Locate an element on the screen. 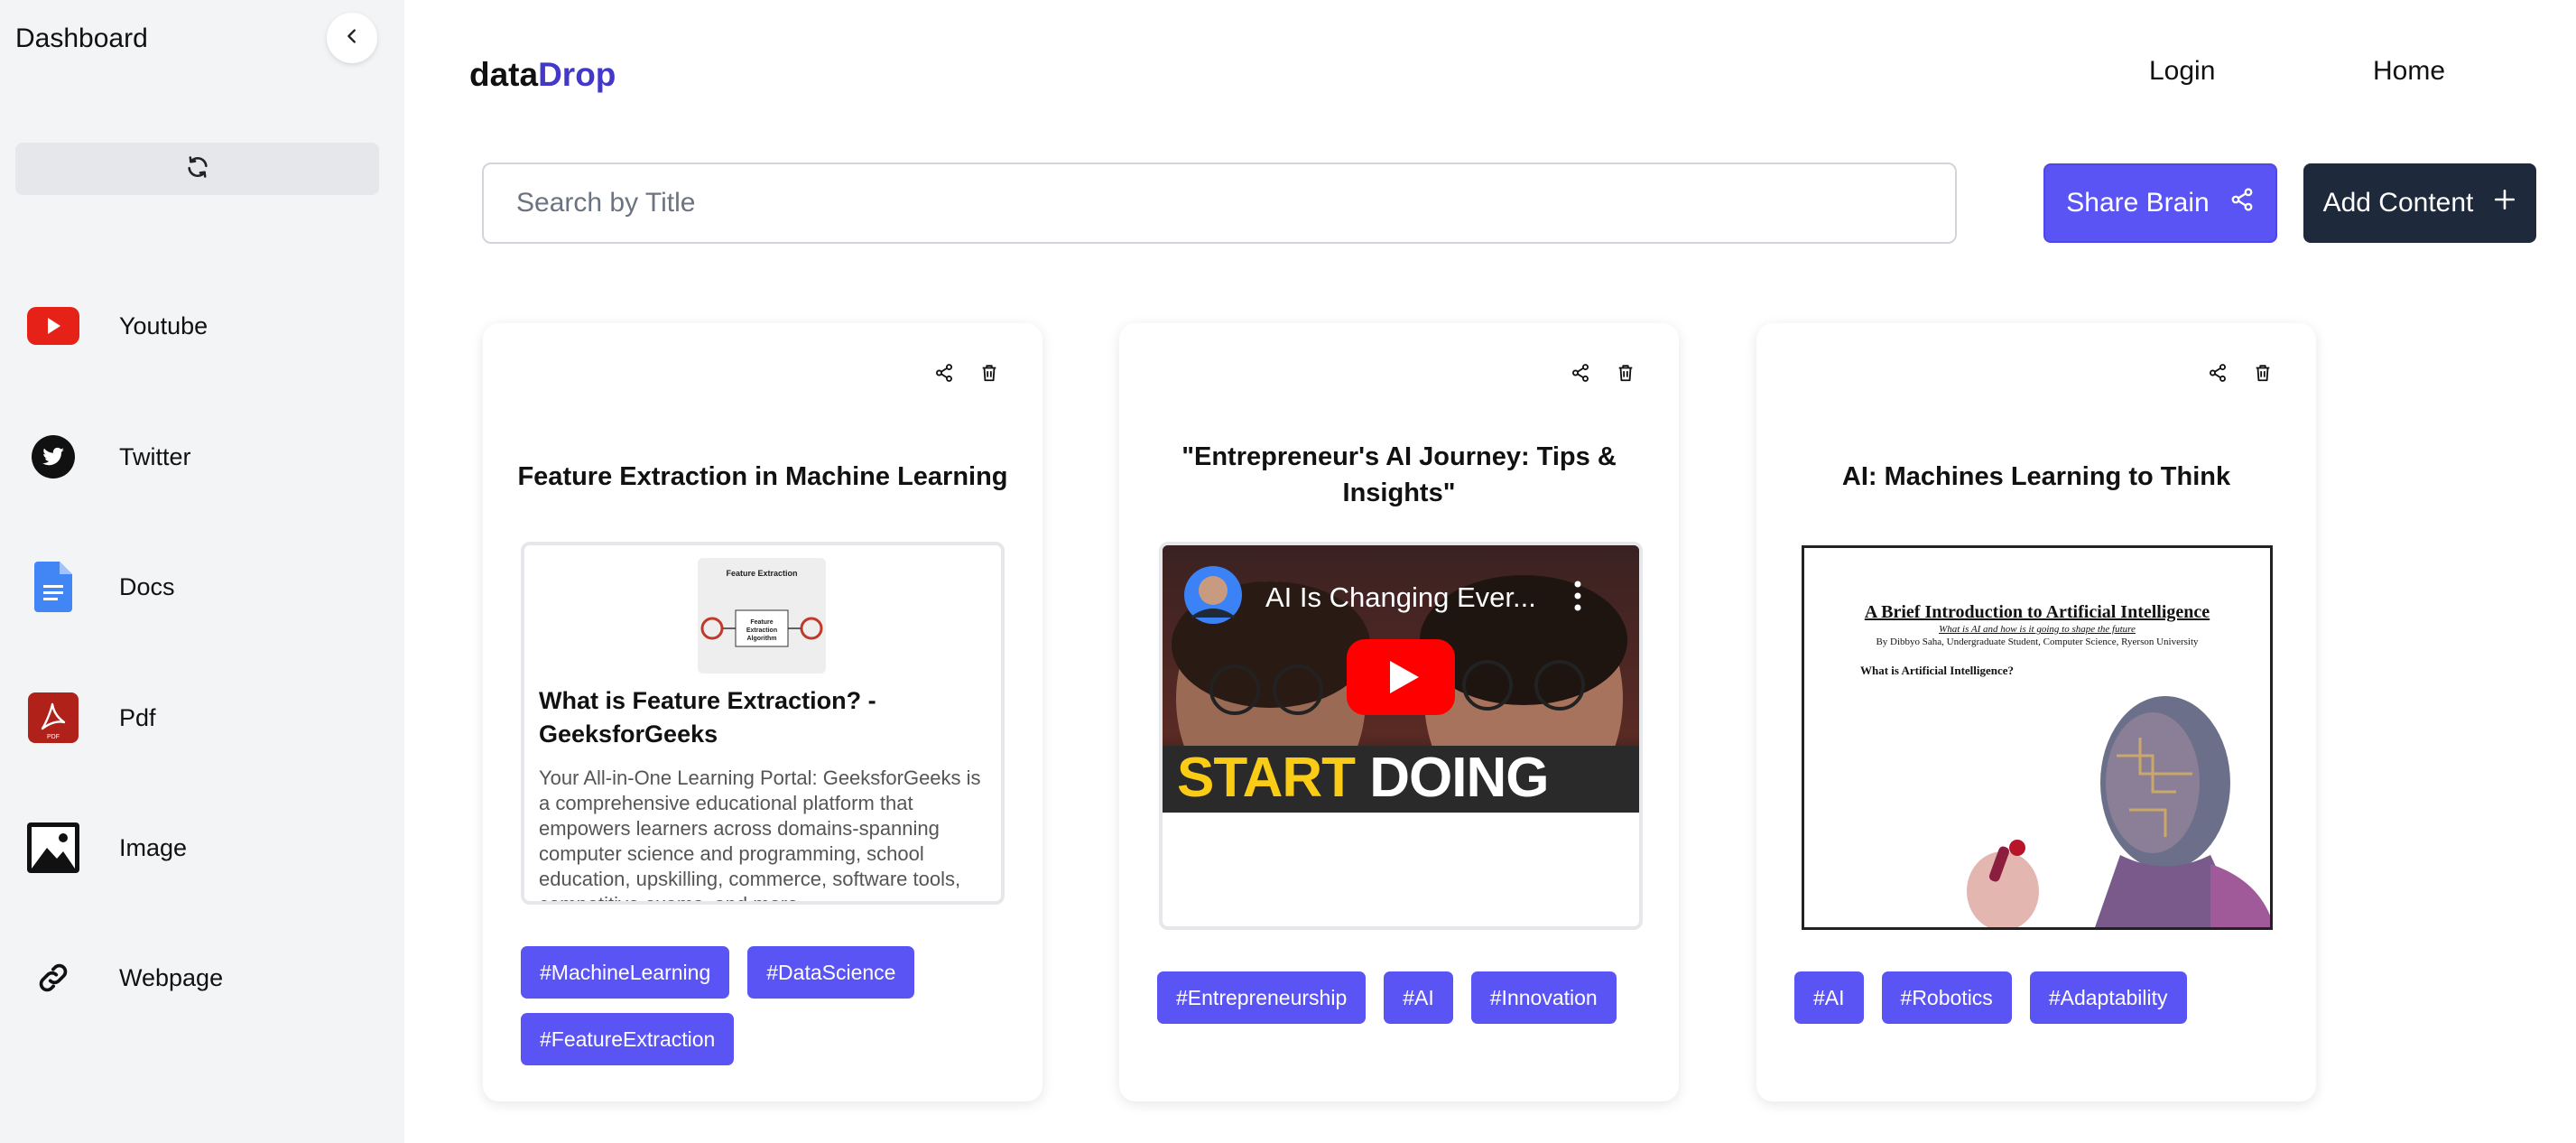 The height and width of the screenshot is (1143, 2576). add-content-button: Add Content is located at coordinates (2420, 203).